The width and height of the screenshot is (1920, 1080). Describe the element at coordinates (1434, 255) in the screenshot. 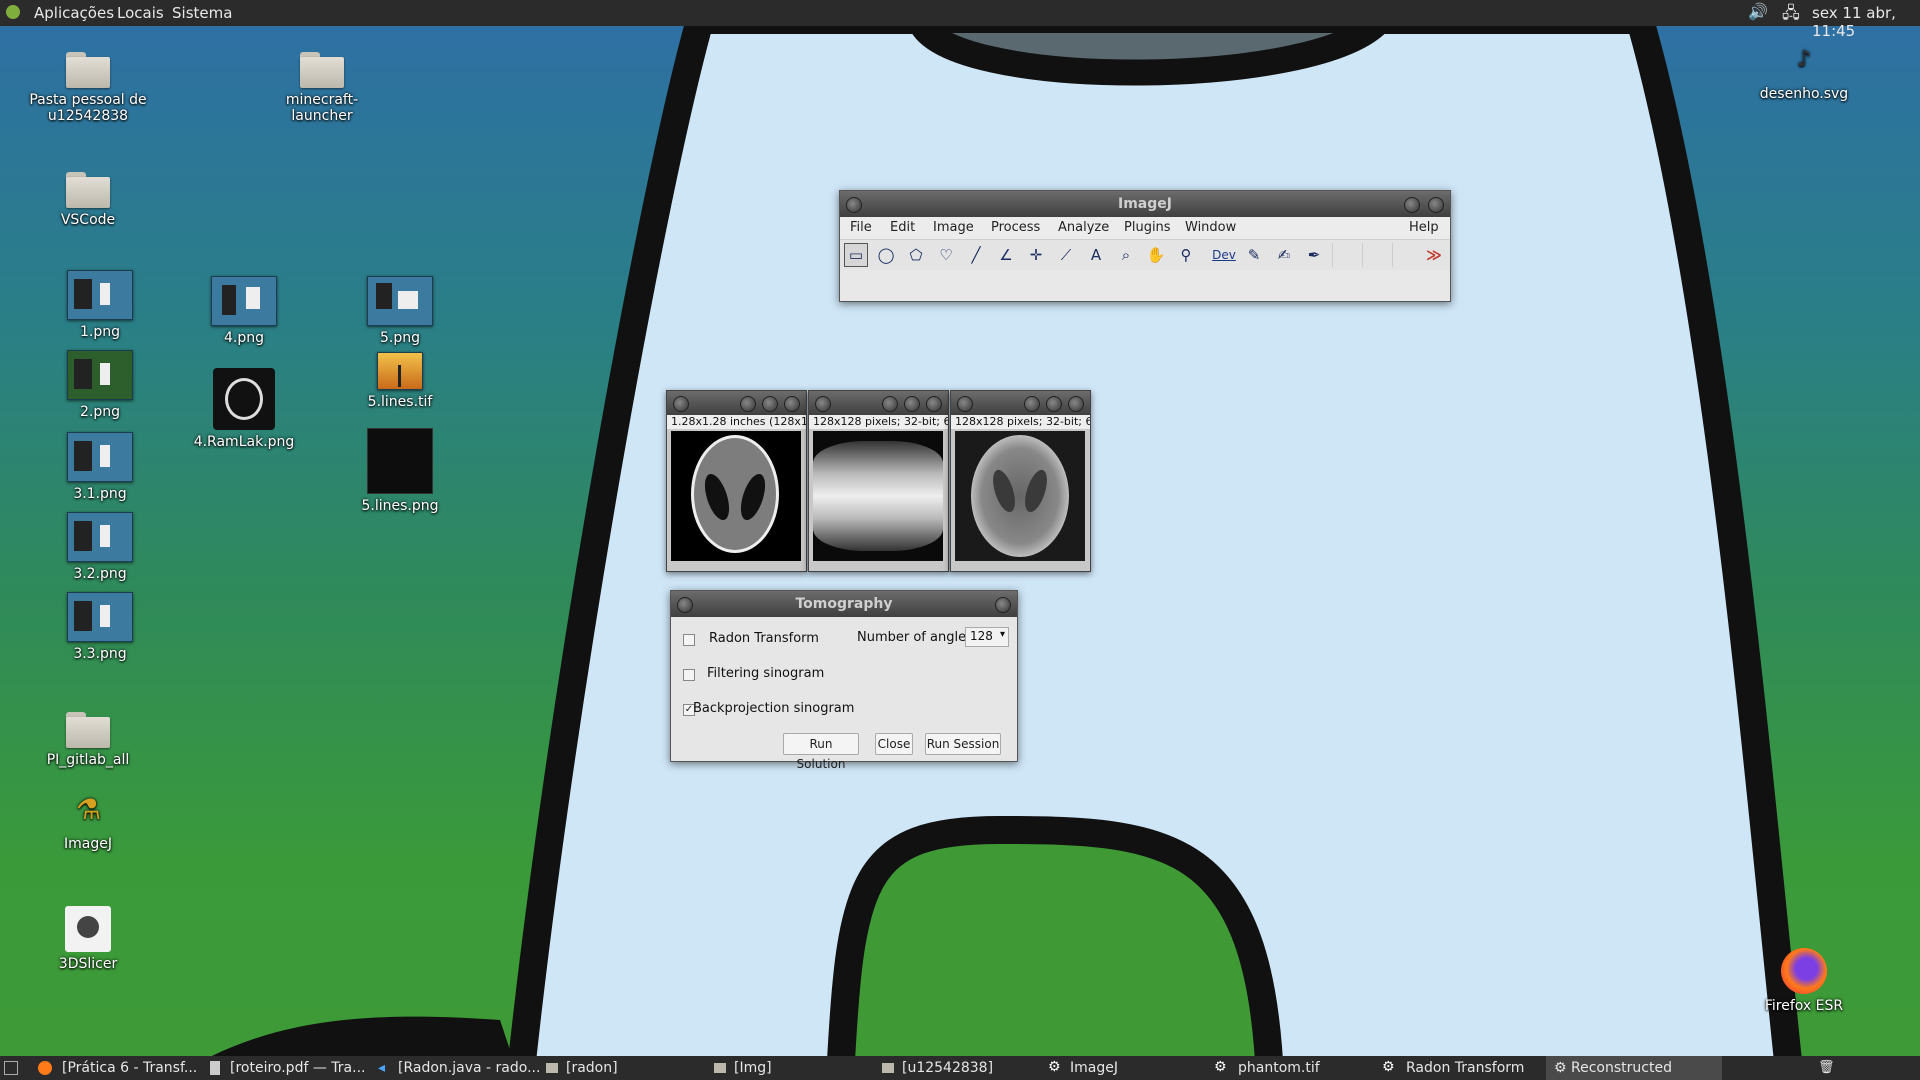

I see `more-tools-icon: ≫` at that location.